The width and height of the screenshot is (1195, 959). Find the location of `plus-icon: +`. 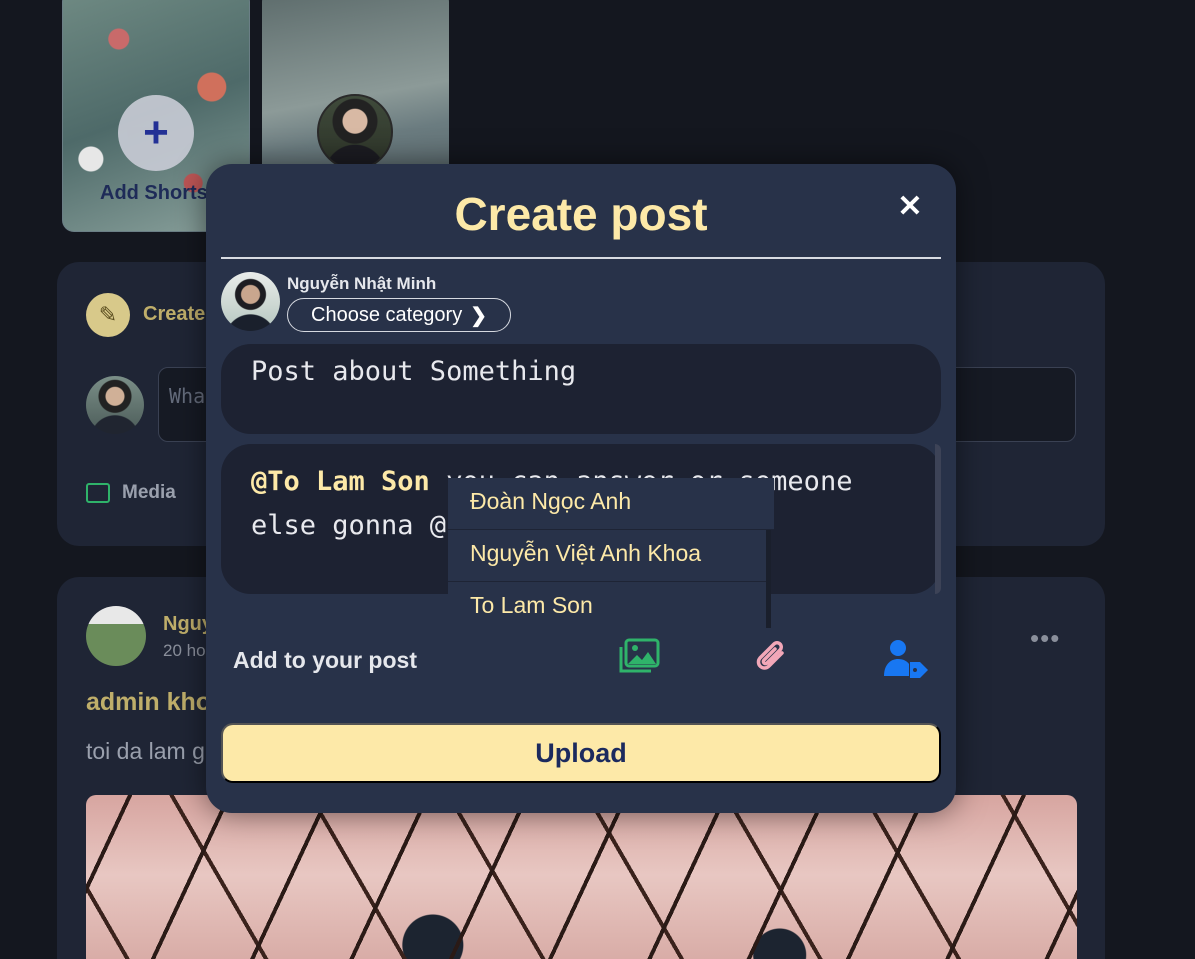

plus-icon: + is located at coordinates (156, 133).